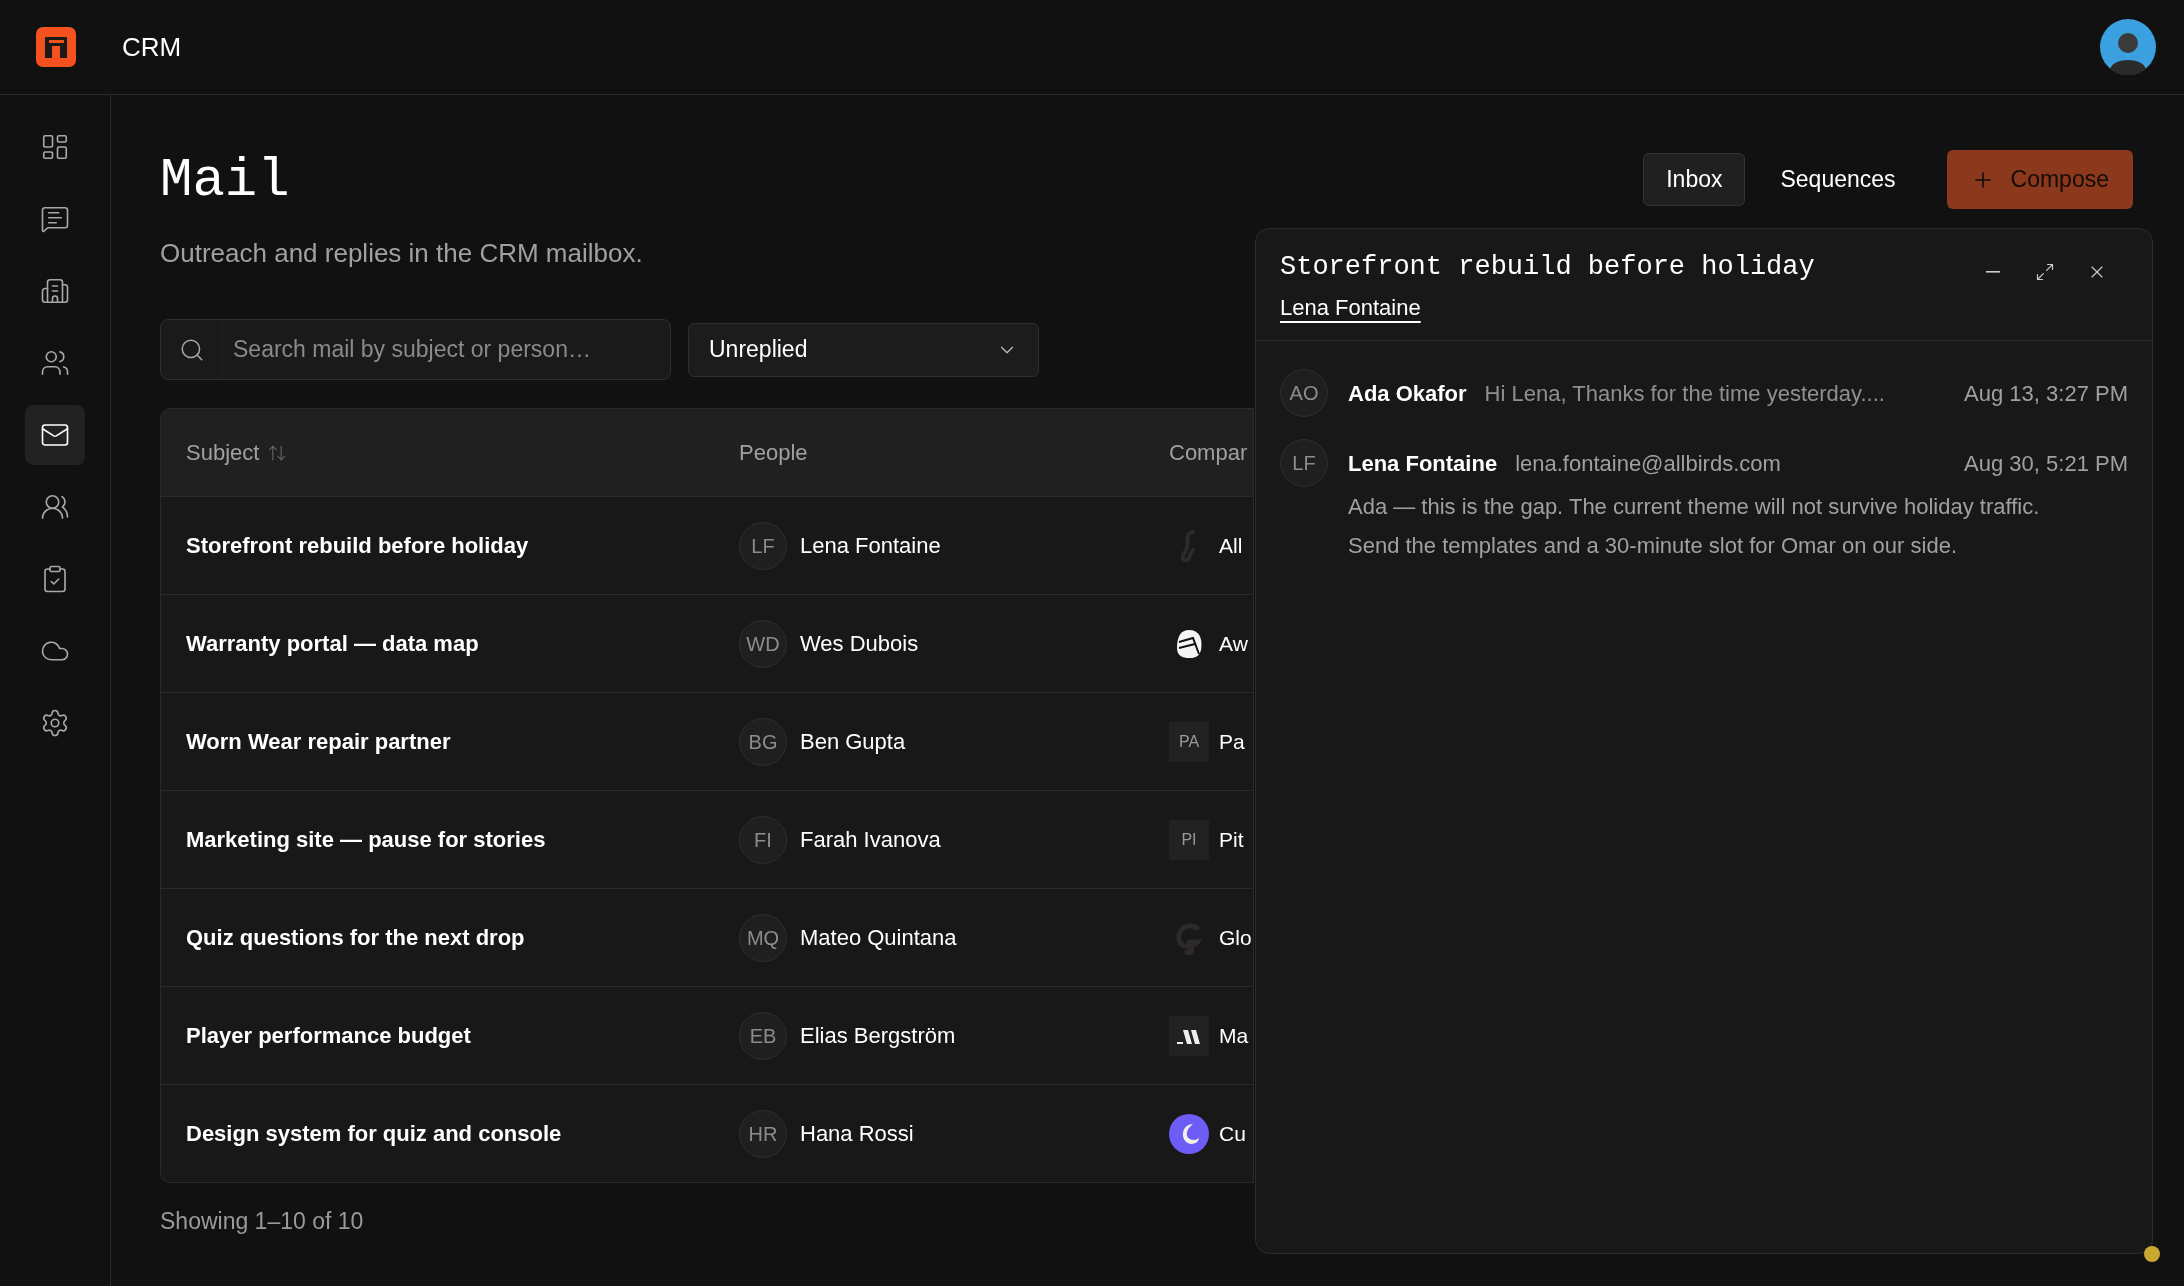 Image resolution: width=2184 pixels, height=1286 pixels. Describe the element at coordinates (763, 937) in the screenshot. I see `person-avatar: MQ` at that location.